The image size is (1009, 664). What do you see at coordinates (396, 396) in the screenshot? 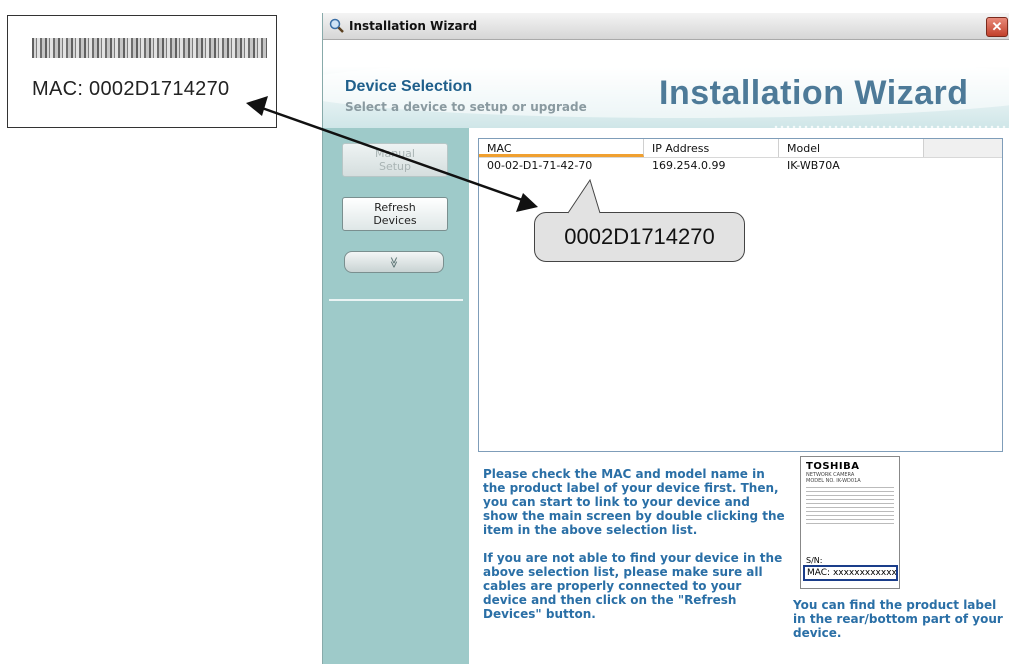
I see `sidebar: Manual Setup Refresh Devices ≫` at bounding box center [396, 396].